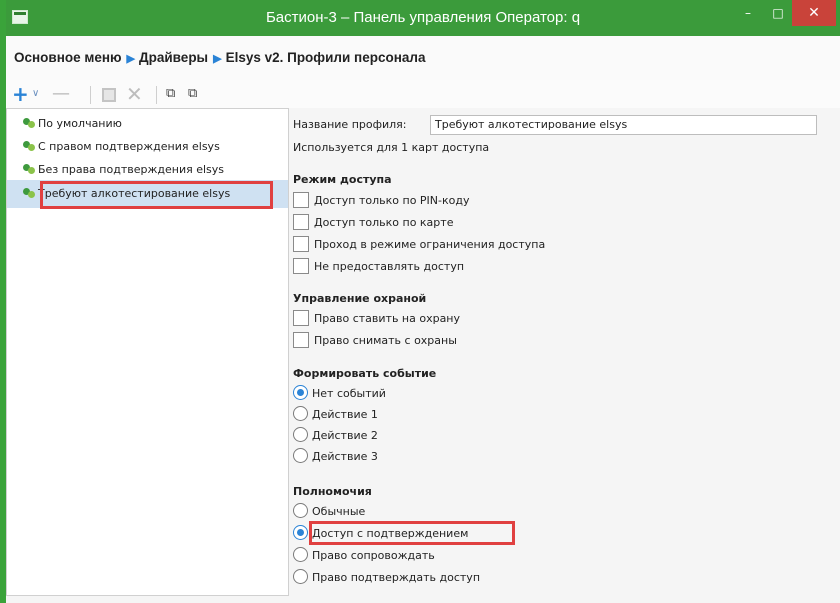  I want to click on radio-confirm-access, so click(300, 576).